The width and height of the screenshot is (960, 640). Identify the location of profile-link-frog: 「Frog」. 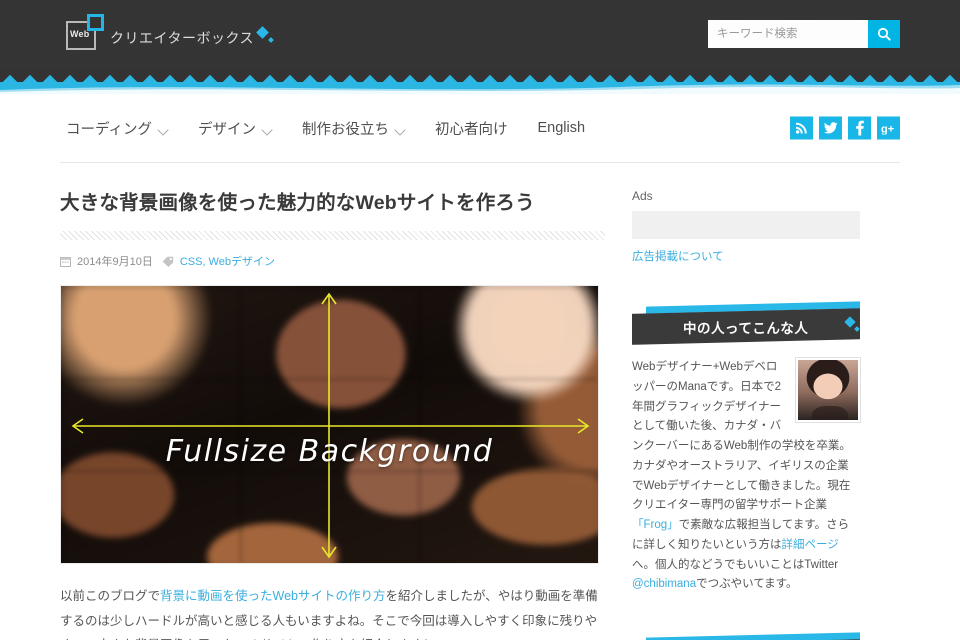
(655, 525).